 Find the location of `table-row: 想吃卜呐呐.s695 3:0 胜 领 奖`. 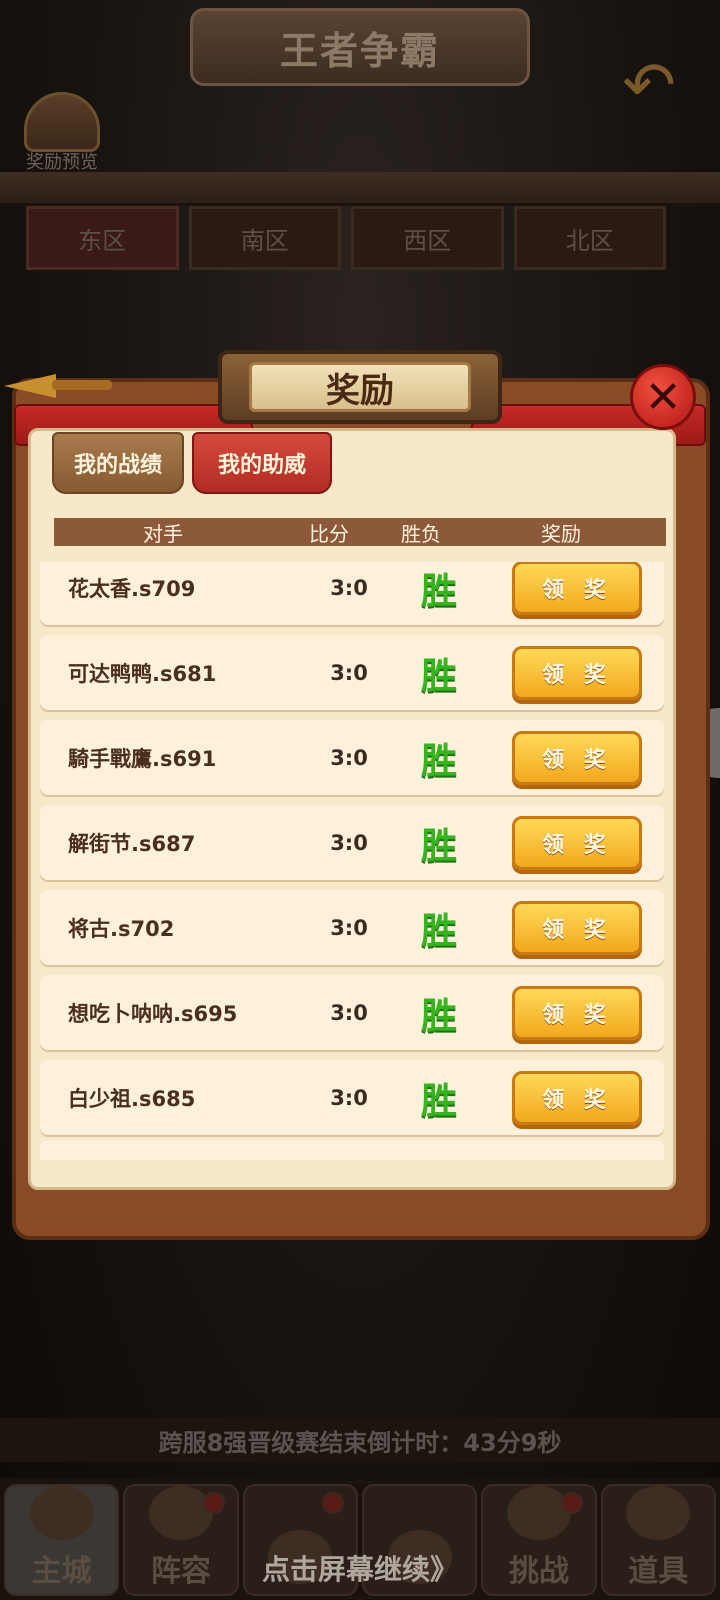

table-row: 想吃卜呐呐.s695 3:0 胜 领 奖 is located at coordinates (352, 1012).